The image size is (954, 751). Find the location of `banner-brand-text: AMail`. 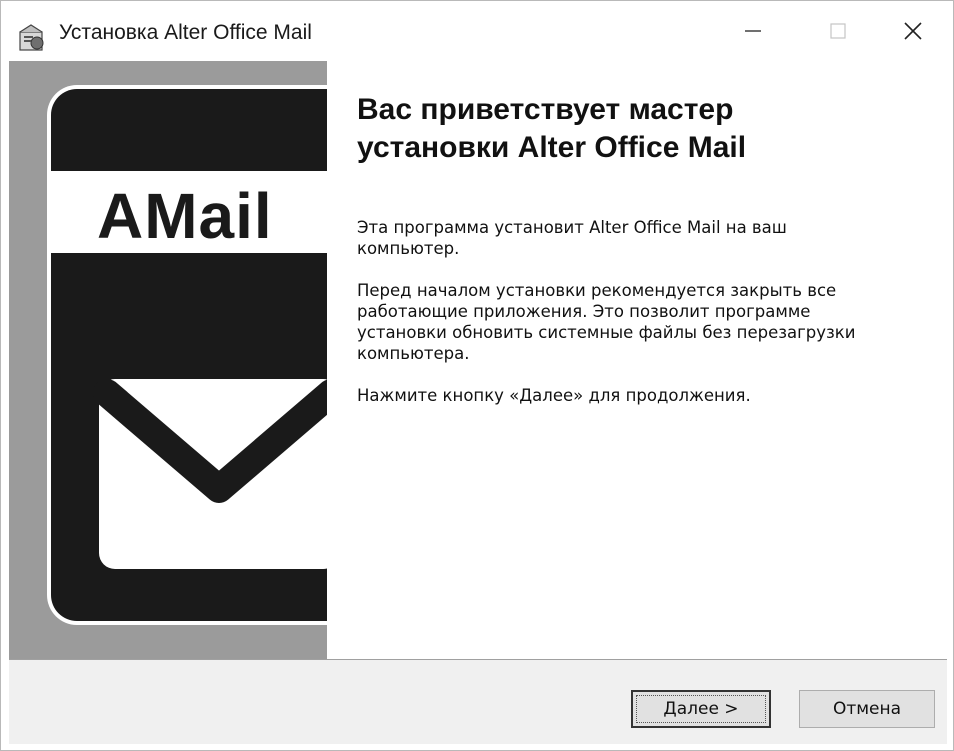

banner-brand-text: AMail is located at coordinates (185, 216).